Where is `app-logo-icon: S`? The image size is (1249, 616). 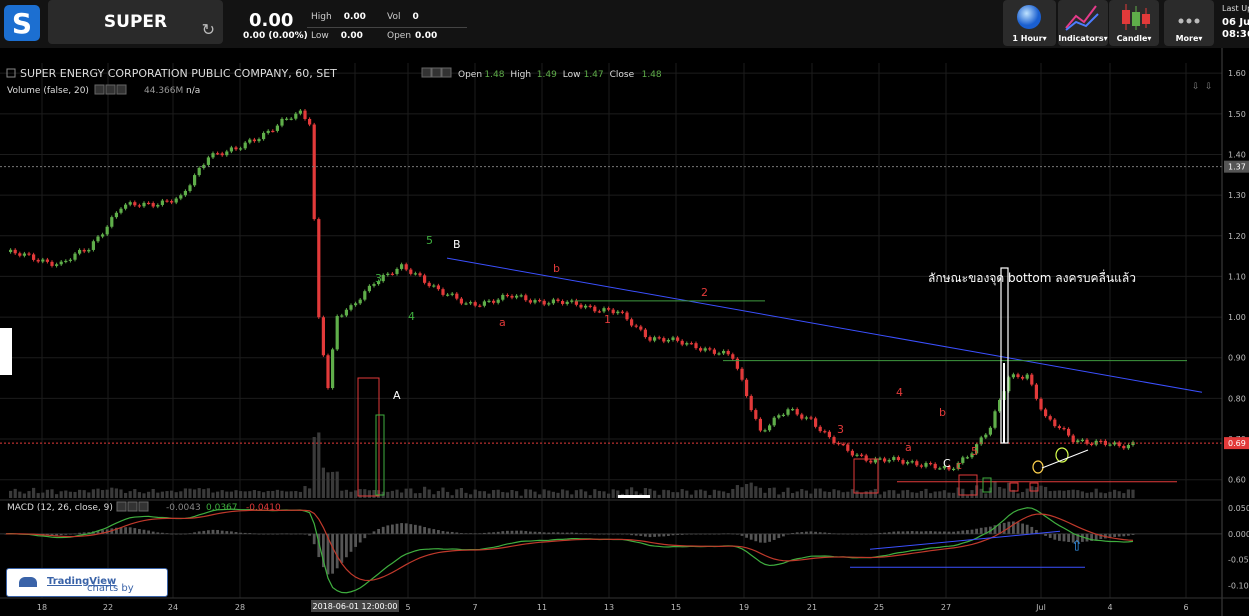 app-logo-icon: S is located at coordinates (22, 23).